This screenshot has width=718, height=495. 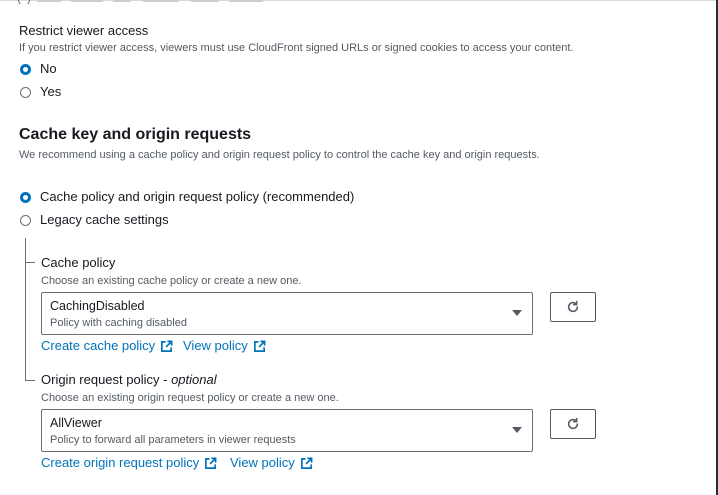 I want to click on view-cache-policy-link-text: View policy, so click(x=215, y=345).